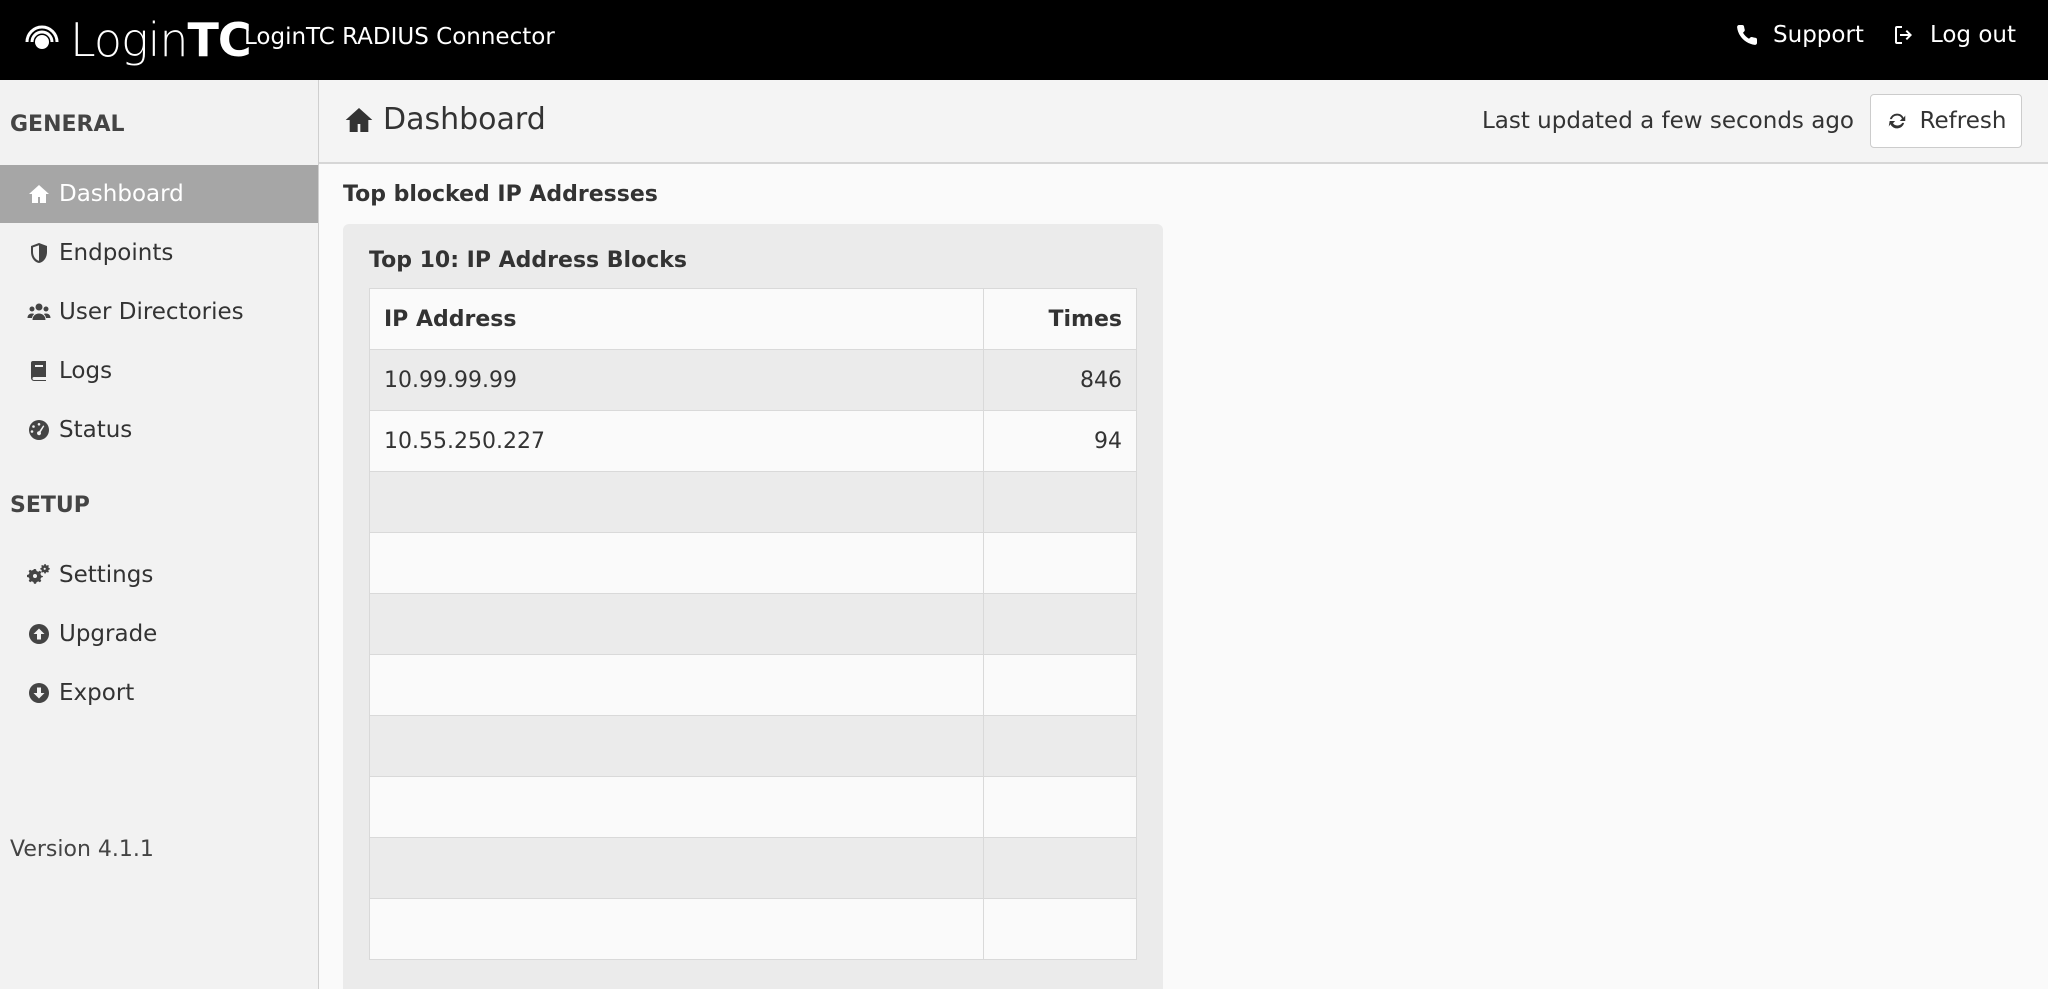  I want to click on support-link: Support, so click(1799, 35).